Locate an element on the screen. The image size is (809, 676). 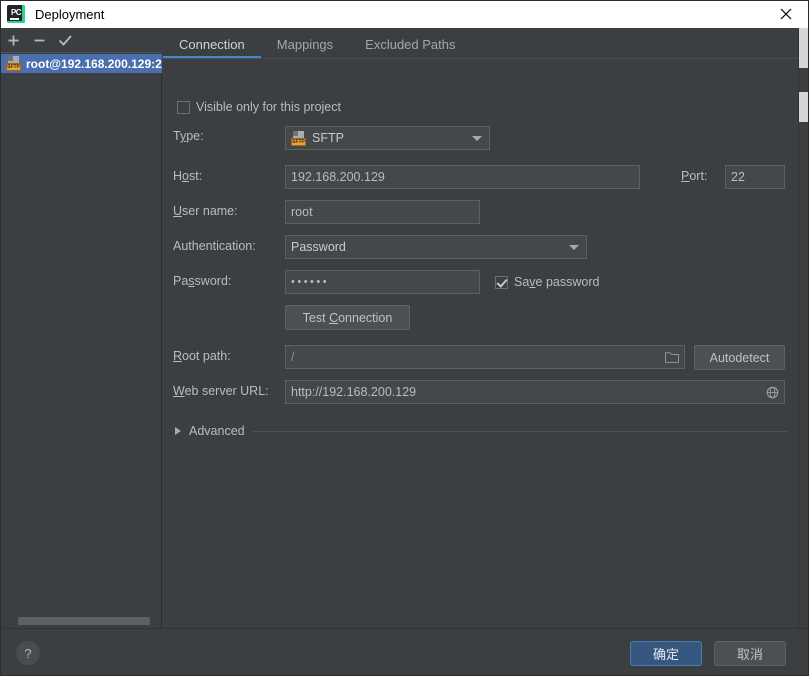
list-item-label: root@192.168.200.129:2 is located at coordinates (94, 63).